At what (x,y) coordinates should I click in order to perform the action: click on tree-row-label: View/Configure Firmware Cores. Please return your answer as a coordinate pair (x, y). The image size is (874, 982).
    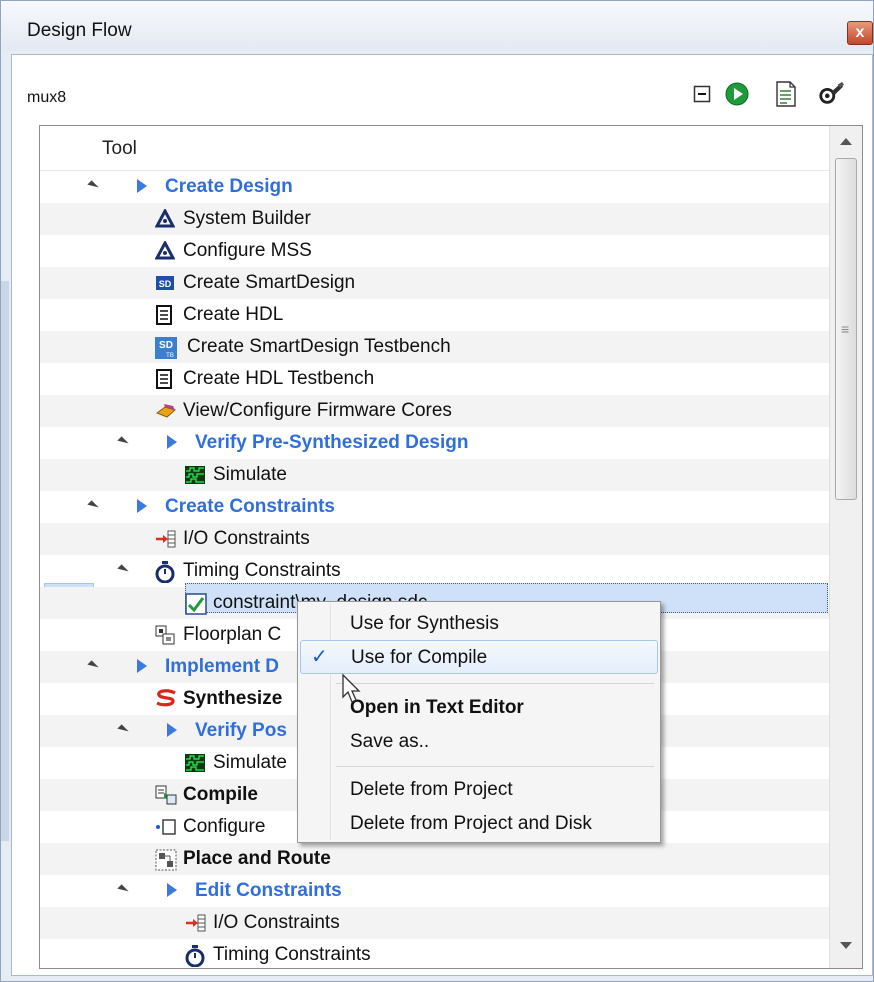
    Looking at the image, I should click on (317, 410).